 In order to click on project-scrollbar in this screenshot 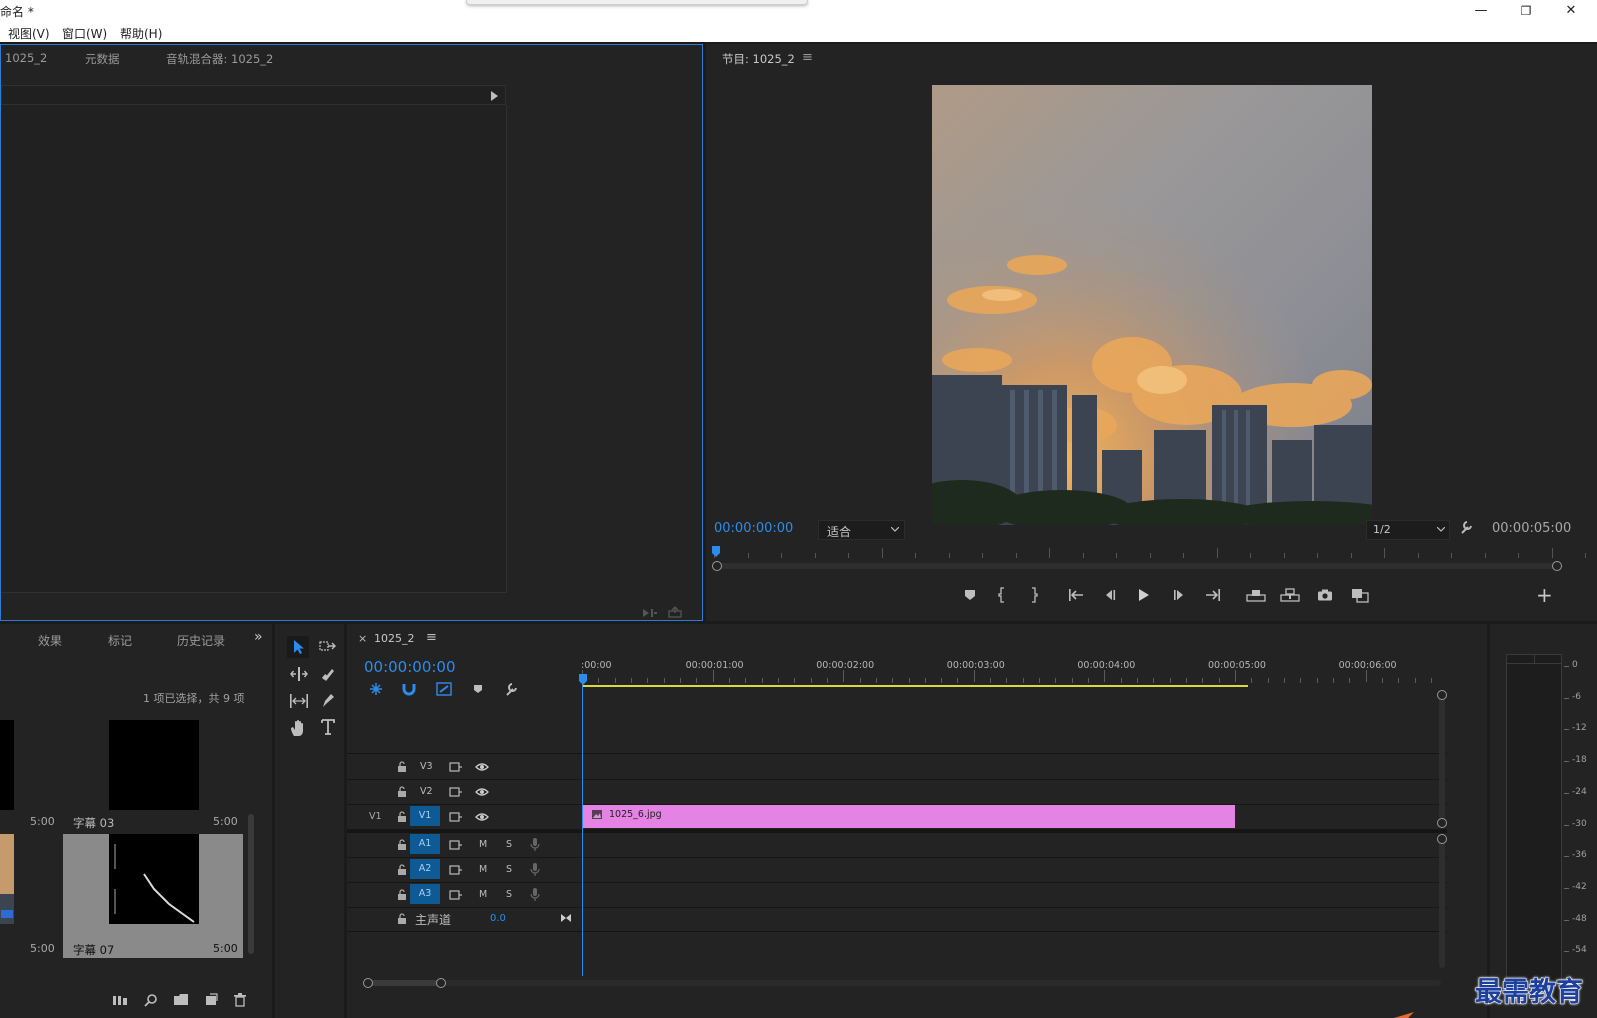, I will do `click(251, 884)`.